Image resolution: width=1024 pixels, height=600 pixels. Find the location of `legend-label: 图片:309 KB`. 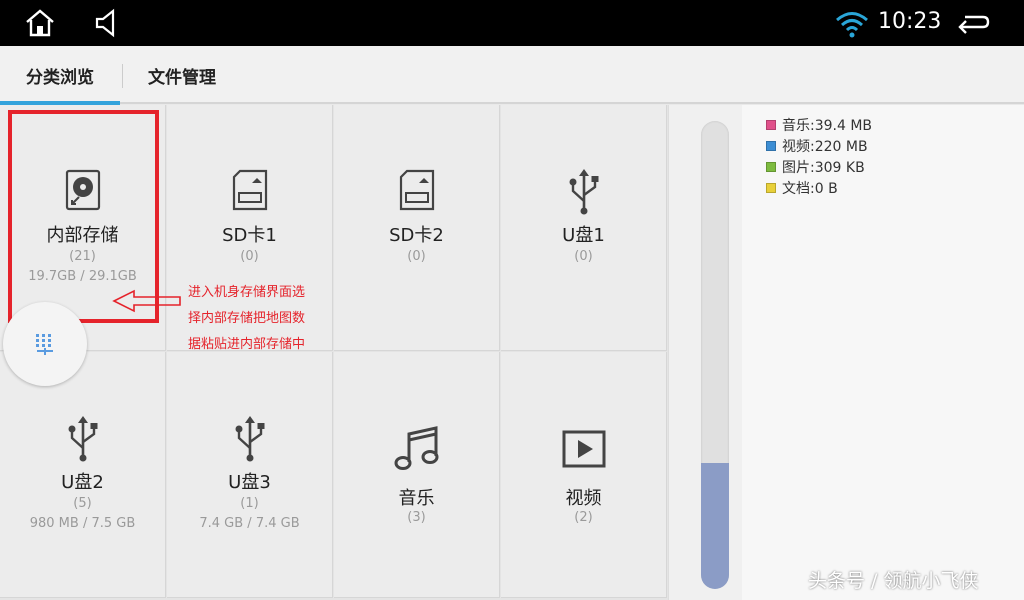

legend-label: 图片:309 KB is located at coordinates (823, 168).